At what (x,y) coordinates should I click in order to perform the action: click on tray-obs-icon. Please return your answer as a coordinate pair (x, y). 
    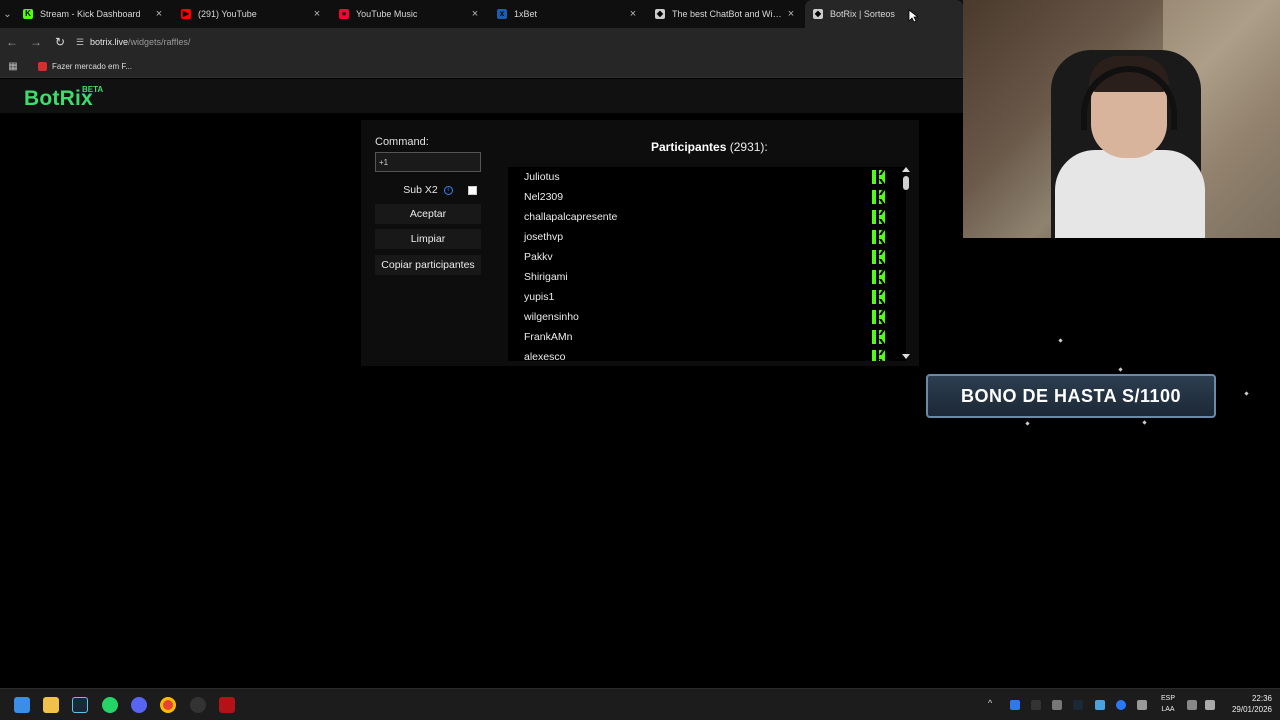
    Looking at the image, I should click on (1036, 705).